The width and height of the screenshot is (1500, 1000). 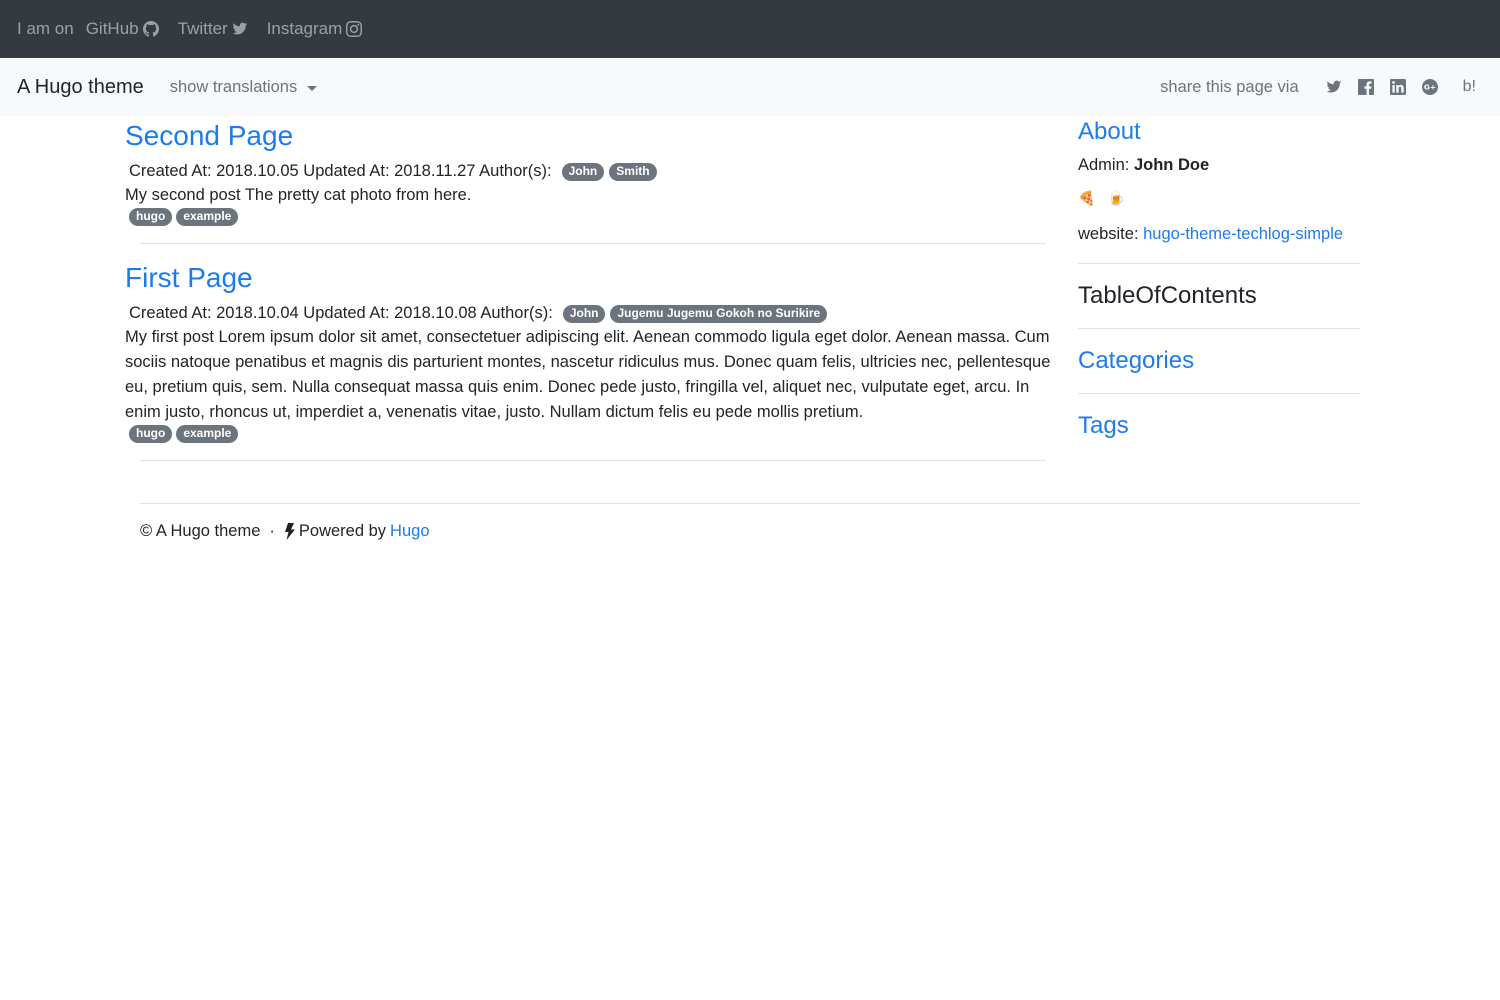 What do you see at coordinates (1116, 198) in the screenshot?
I see `beer-icon: 🍺` at bounding box center [1116, 198].